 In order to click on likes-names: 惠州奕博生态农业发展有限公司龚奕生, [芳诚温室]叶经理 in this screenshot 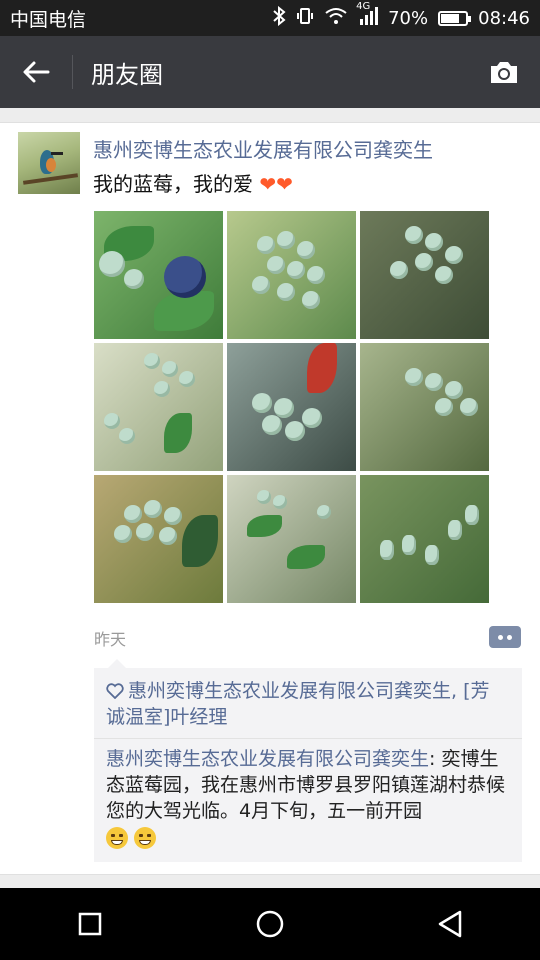, I will do `click(298, 704)`.